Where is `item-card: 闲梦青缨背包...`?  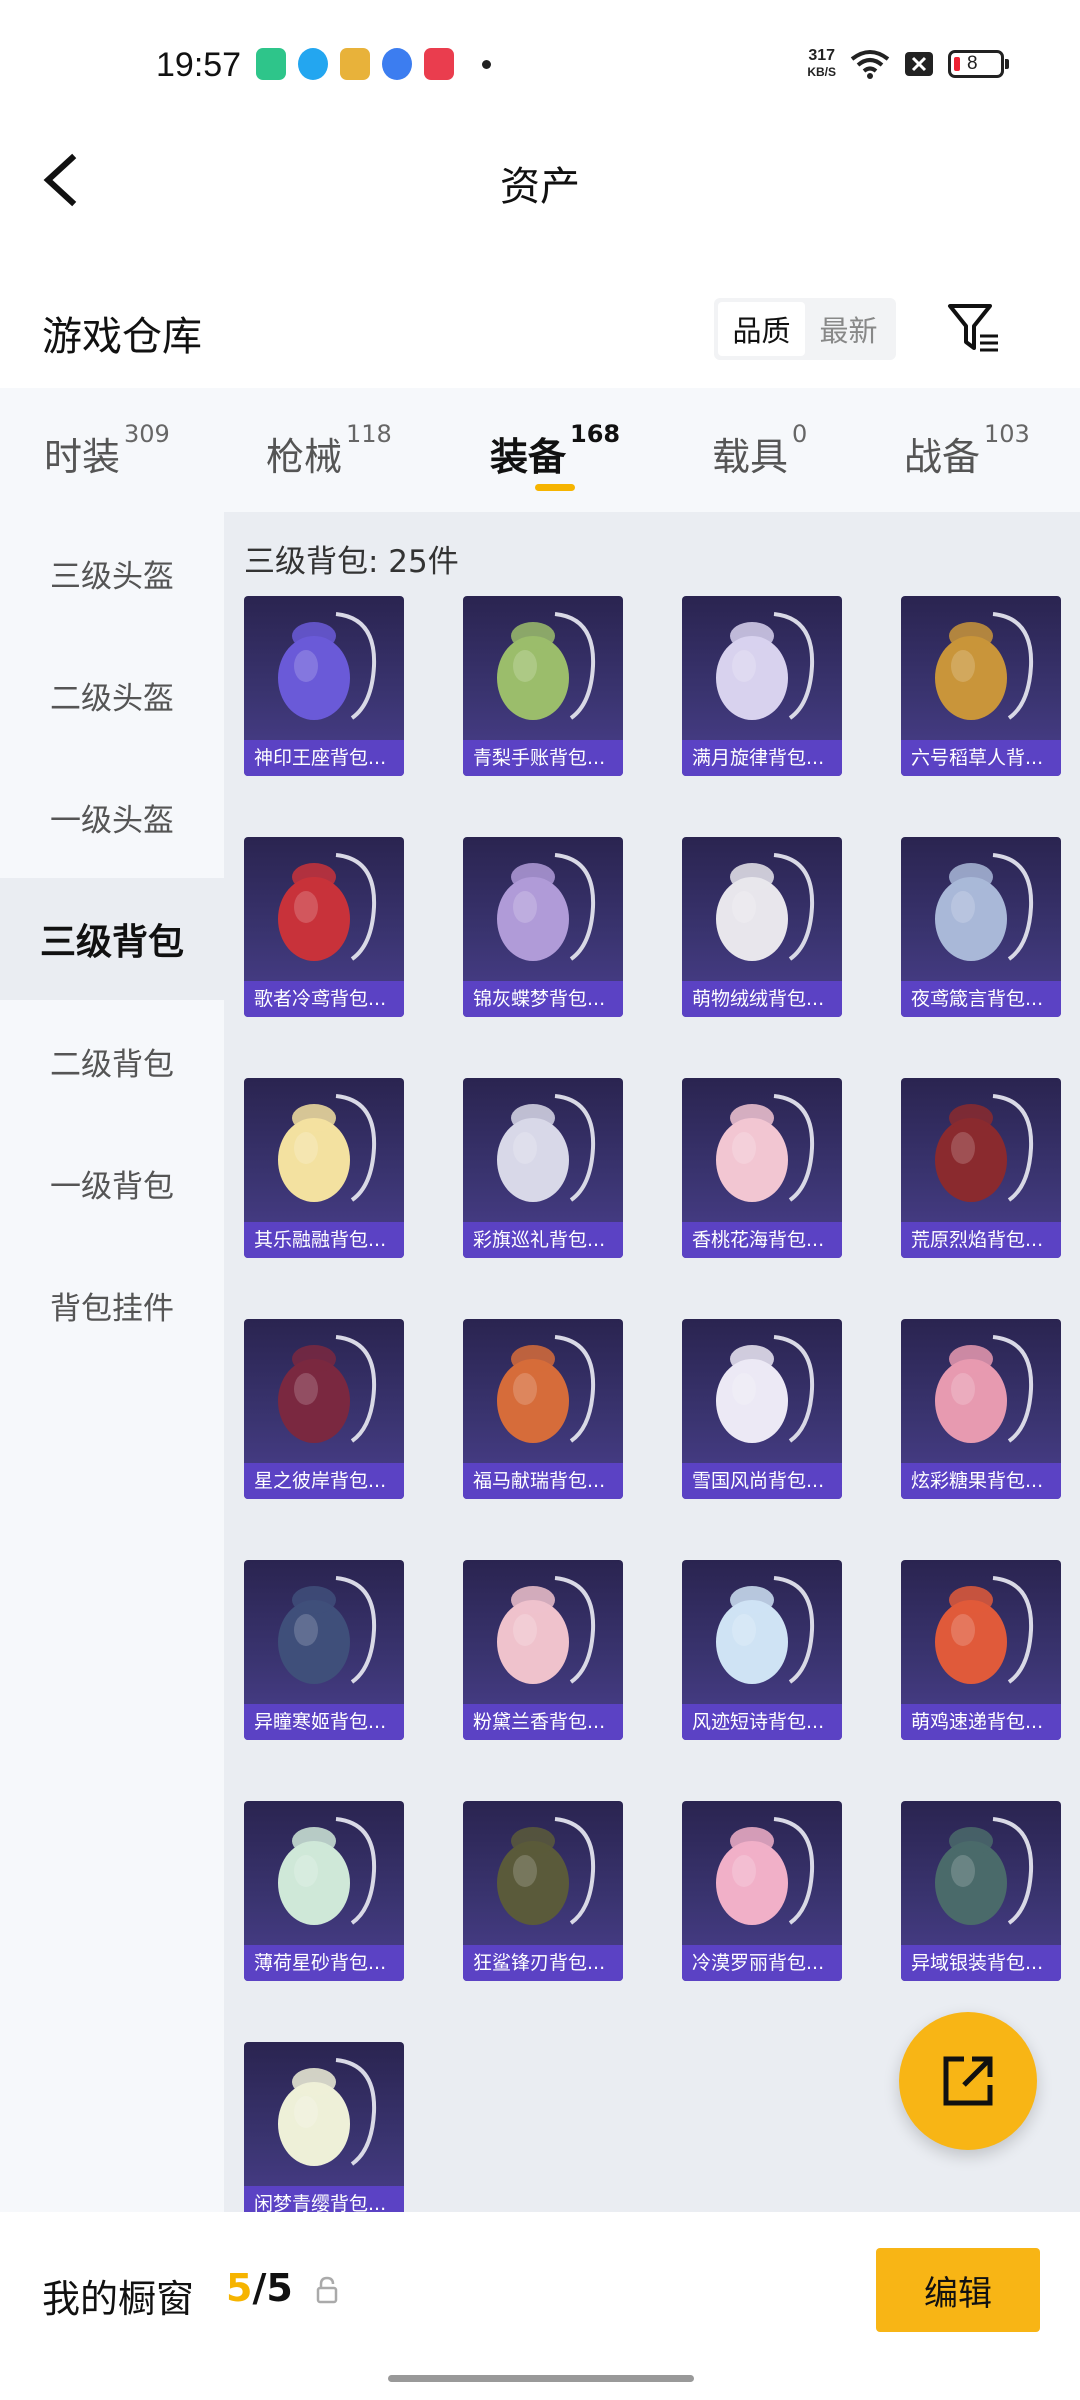 item-card: 闲梦青缨背包... is located at coordinates (324, 2132).